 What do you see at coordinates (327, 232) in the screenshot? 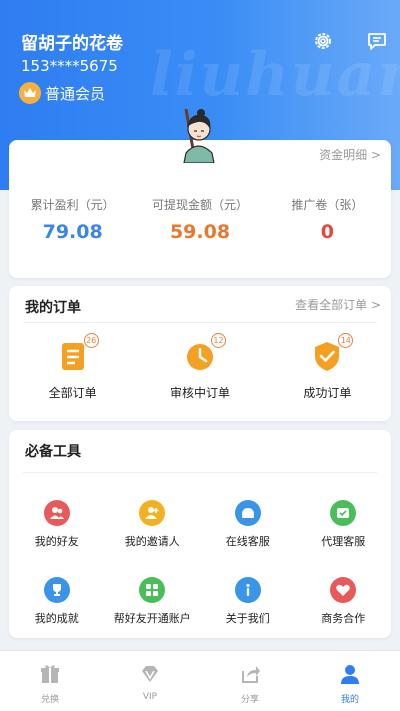
I see `stat-value: 0` at bounding box center [327, 232].